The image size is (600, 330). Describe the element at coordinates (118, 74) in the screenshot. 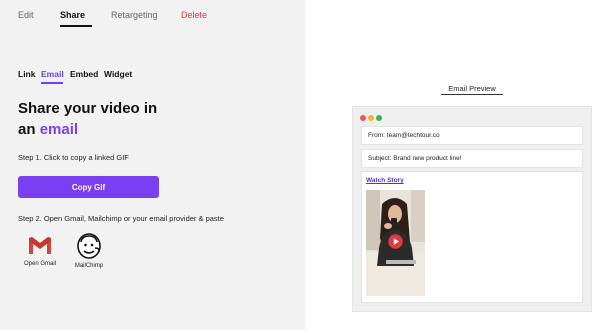

I see `subtab-widget: Widget` at that location.